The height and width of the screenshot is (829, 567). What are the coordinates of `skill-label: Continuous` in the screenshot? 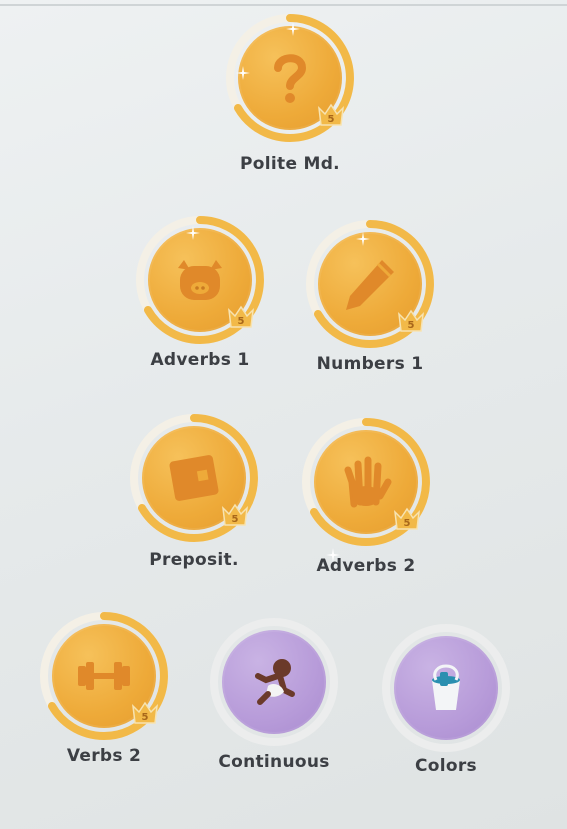 It's located at (274, 762).